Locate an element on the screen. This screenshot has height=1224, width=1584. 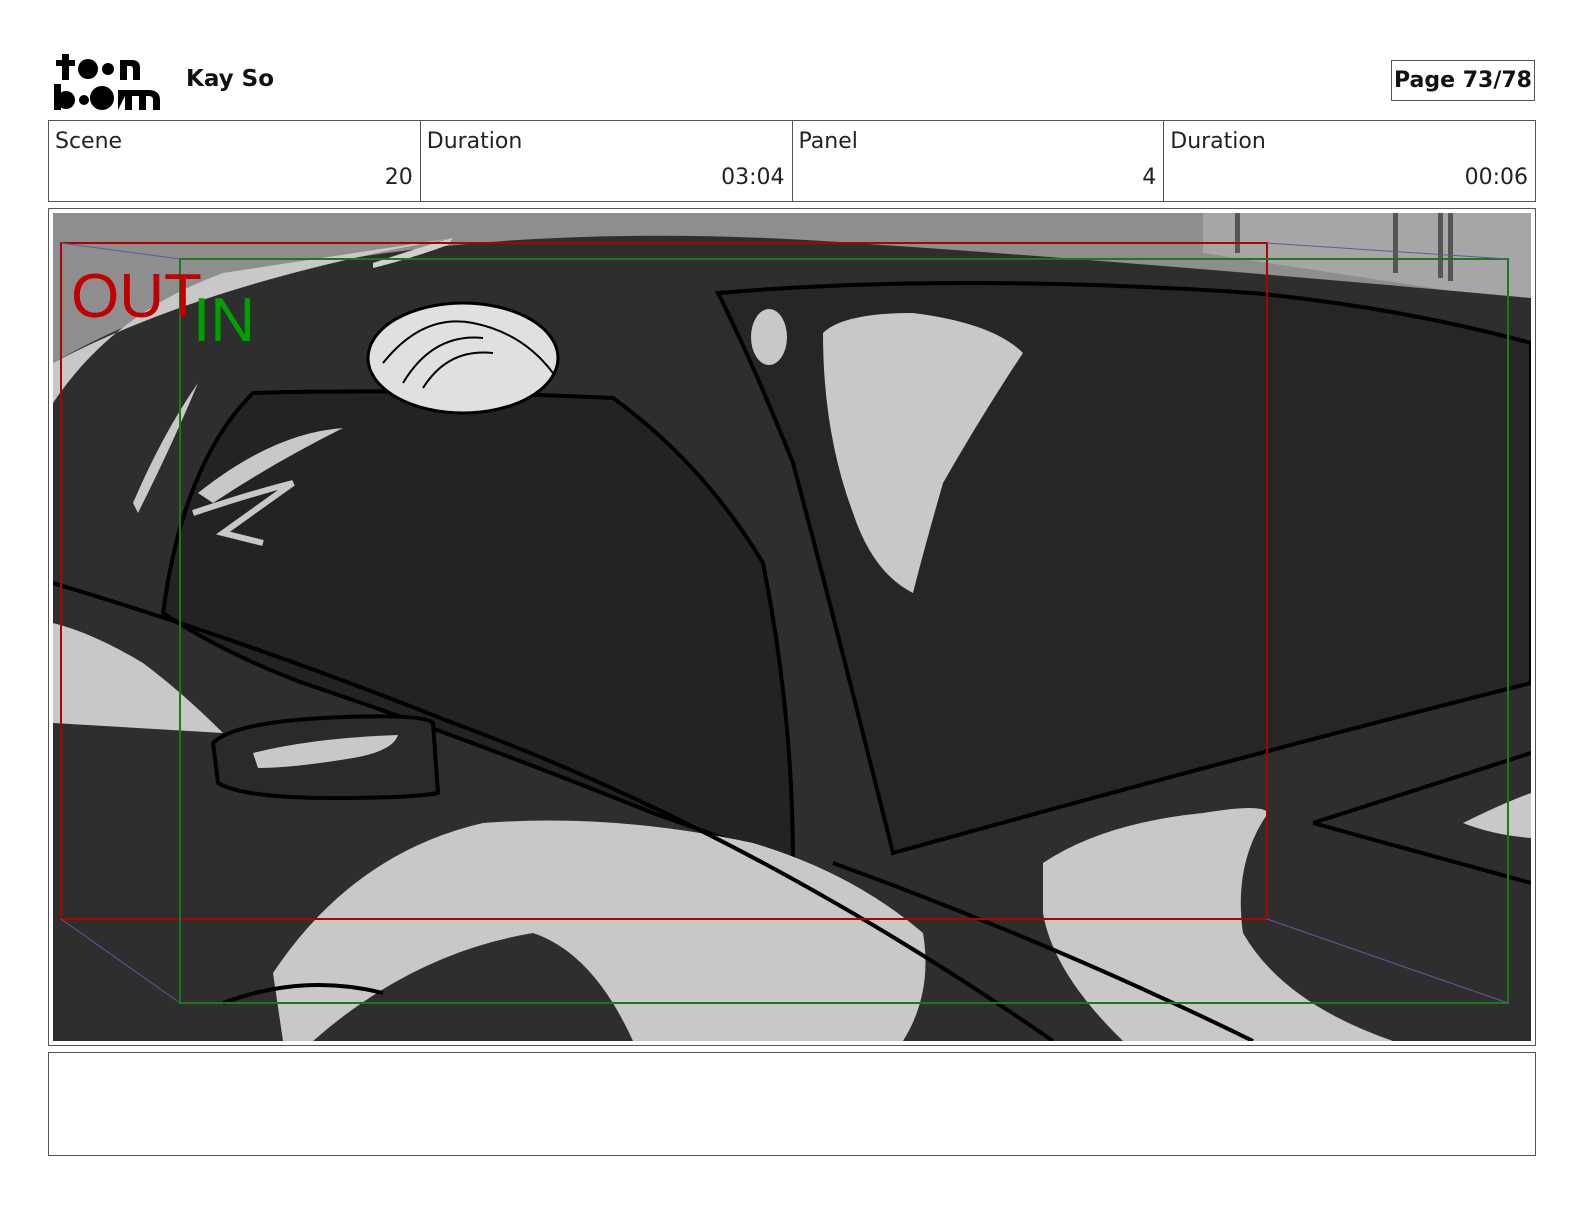
toon-boom-logo-icon is located at coordinates (107, 82).